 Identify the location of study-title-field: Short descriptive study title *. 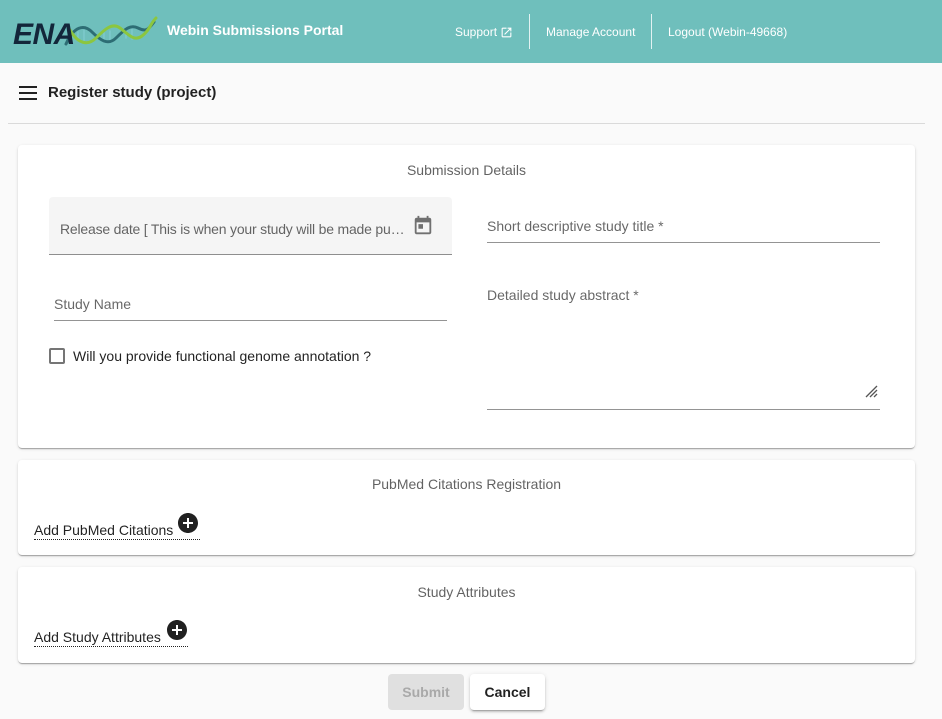
(683, 224).